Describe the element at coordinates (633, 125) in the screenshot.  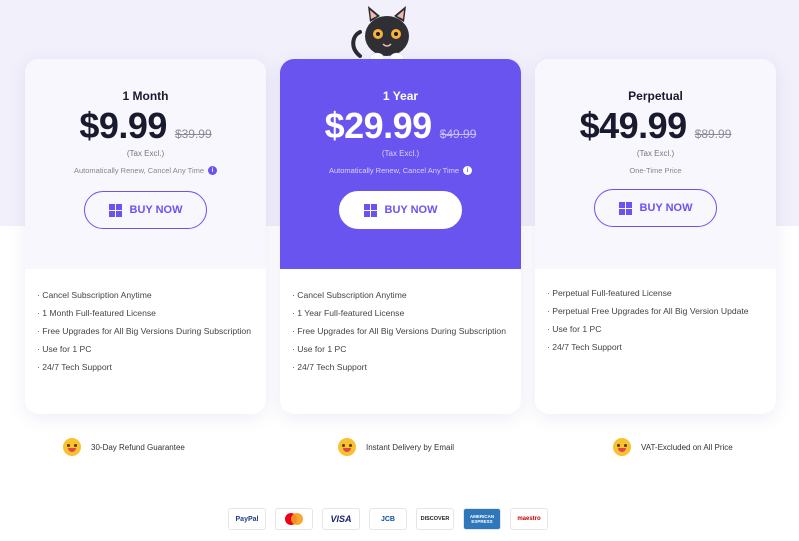
I see `plan-price: $49.99` at that location.